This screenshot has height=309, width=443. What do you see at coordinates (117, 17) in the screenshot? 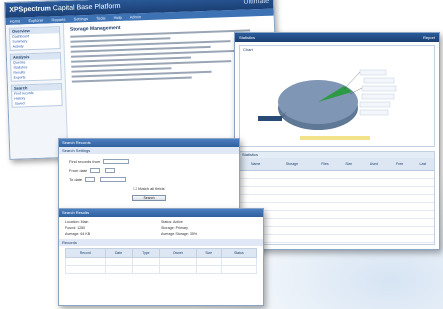
I see `menu-item: Help` at bounding box center [117, 17].